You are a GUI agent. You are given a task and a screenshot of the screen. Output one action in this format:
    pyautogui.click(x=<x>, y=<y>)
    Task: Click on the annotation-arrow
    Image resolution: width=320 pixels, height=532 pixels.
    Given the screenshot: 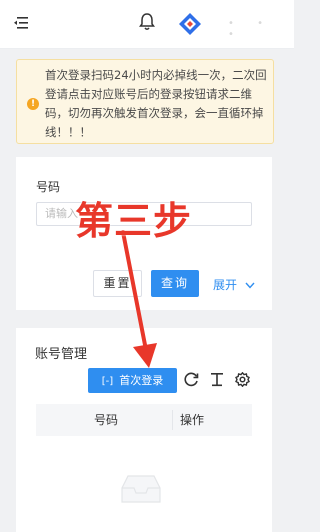 What is the action you would take?
    pyautogui.click(x=139, y=299)
    